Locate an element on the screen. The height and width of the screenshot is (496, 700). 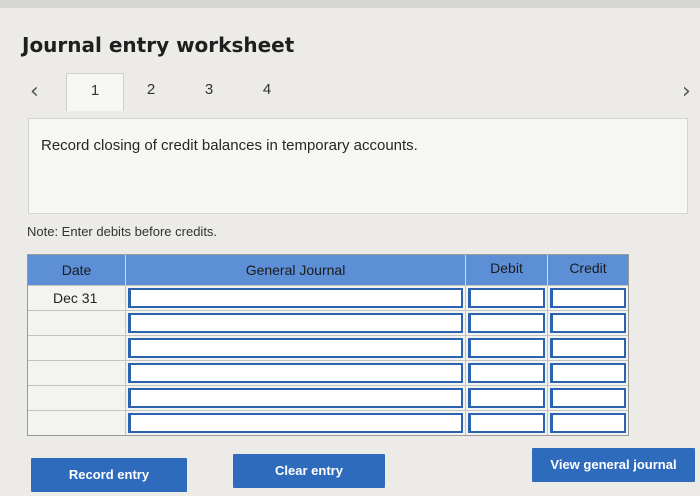
header-date: Date is located at coordinates (77, 270).